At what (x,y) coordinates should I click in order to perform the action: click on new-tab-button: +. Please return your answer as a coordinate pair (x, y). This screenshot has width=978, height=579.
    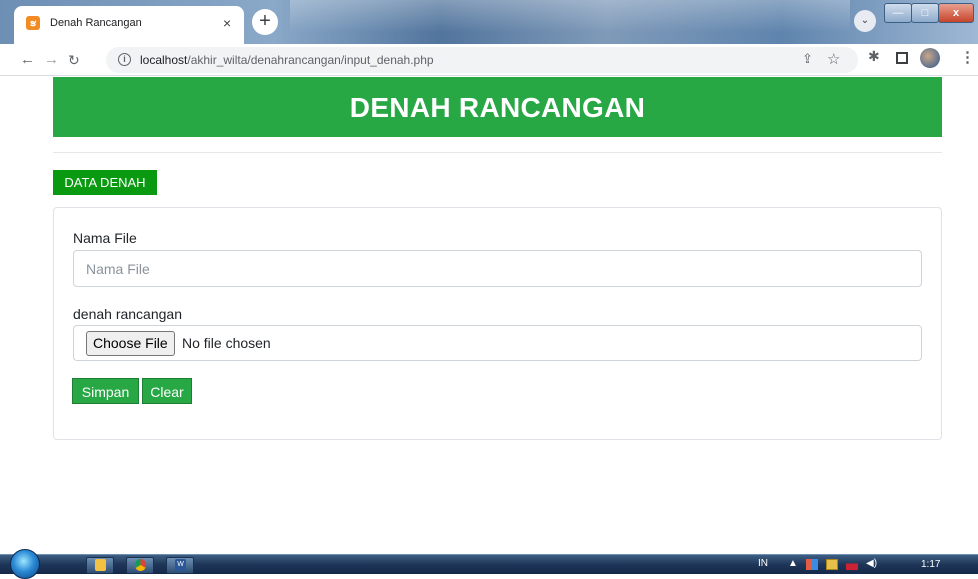
    Looking at the image, I should click on (265, 22).